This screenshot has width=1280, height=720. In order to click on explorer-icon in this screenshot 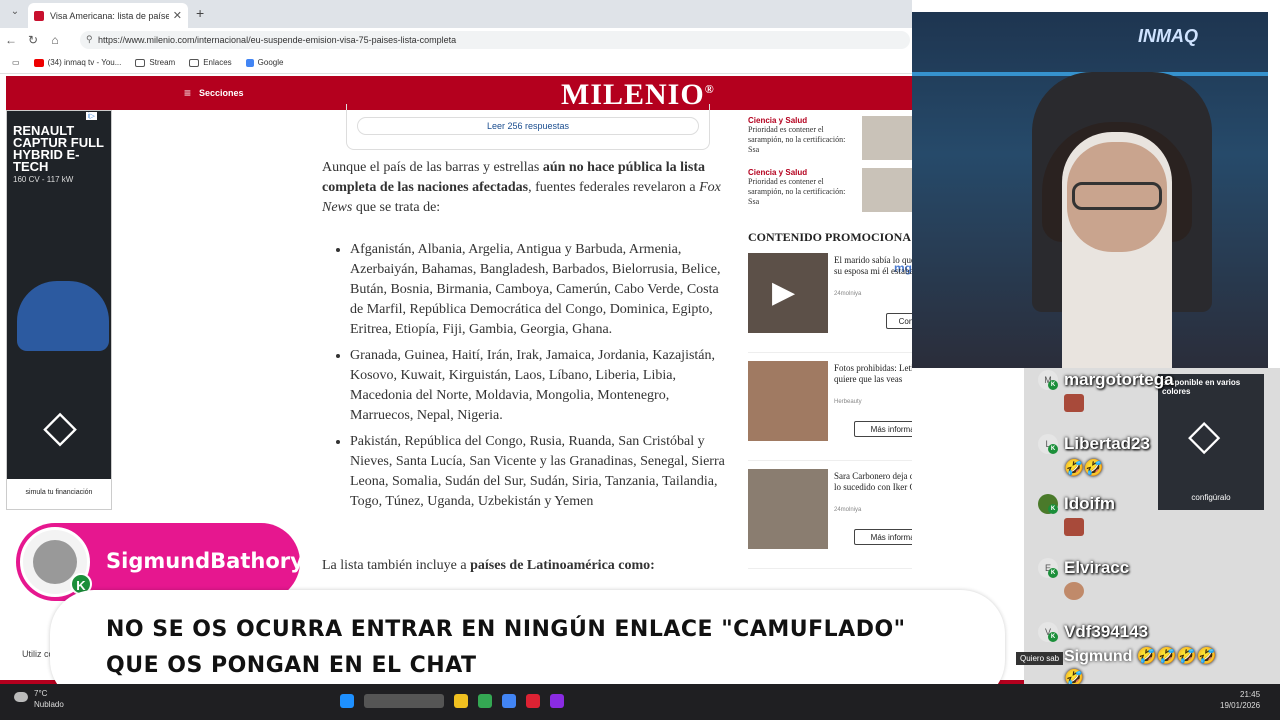, I will do `click(461, 701)`.